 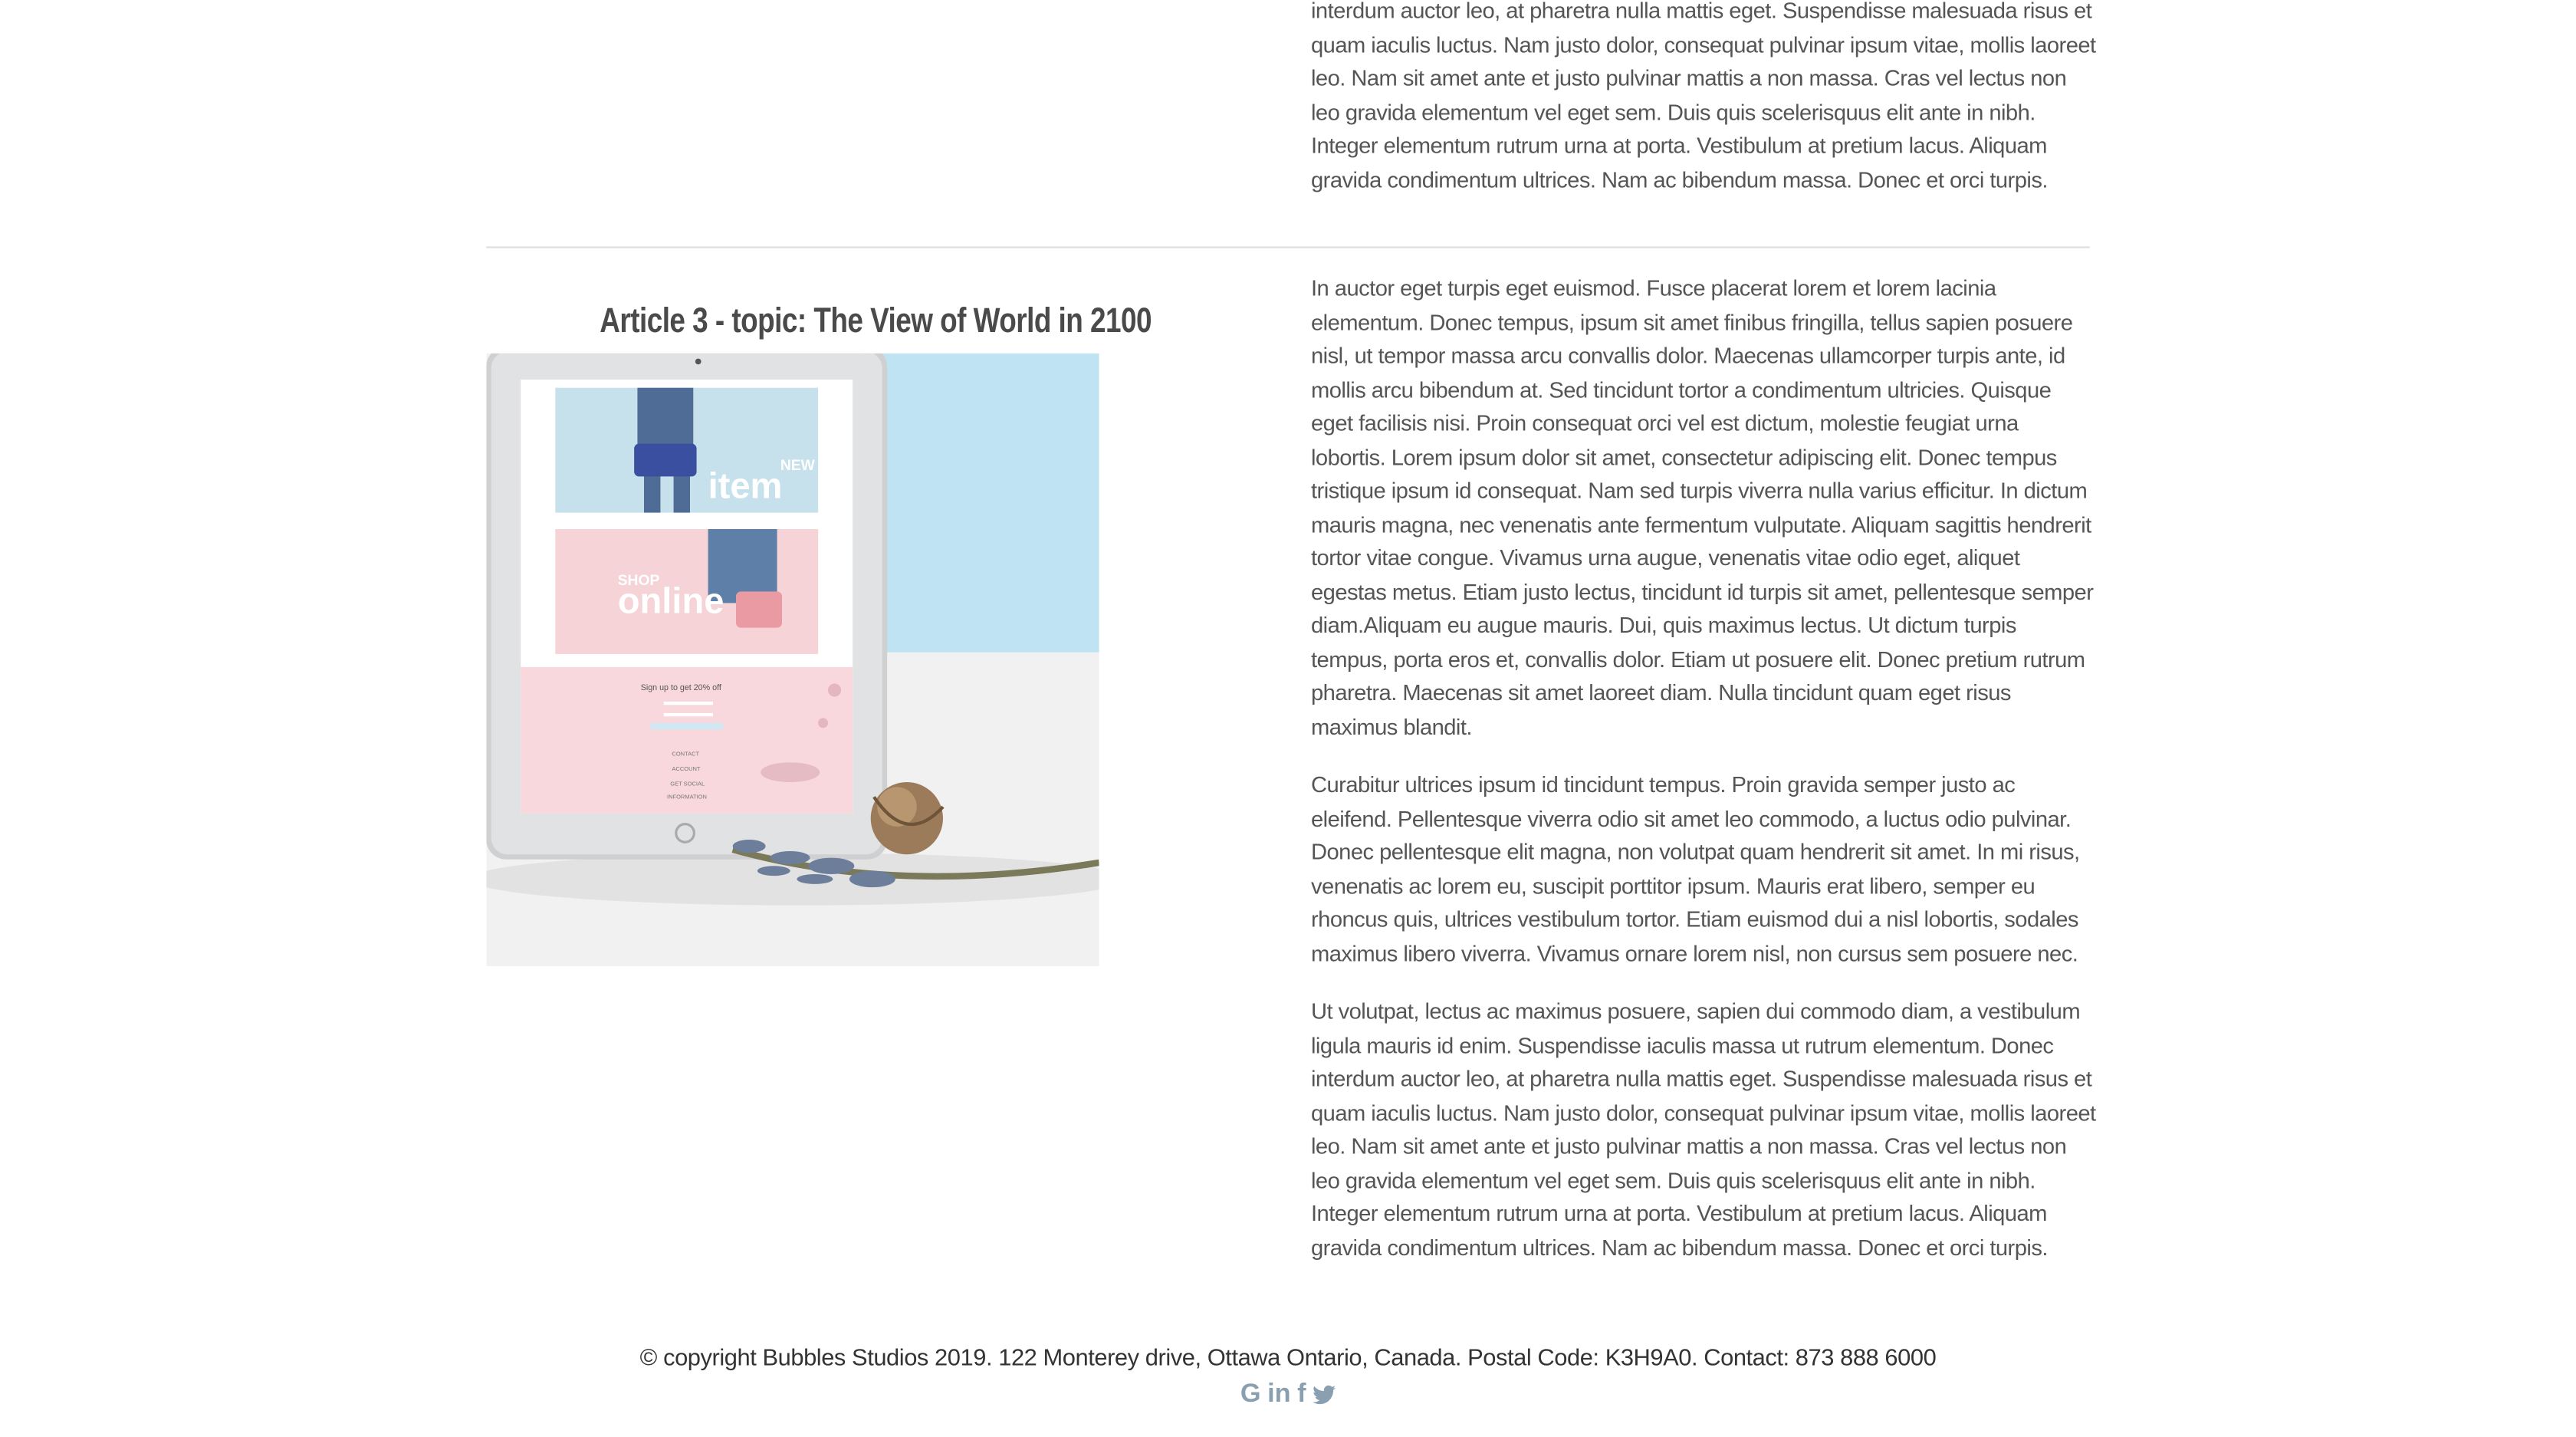 I want to click on linkedin-icon: in, so click(x=1279, y=1394).